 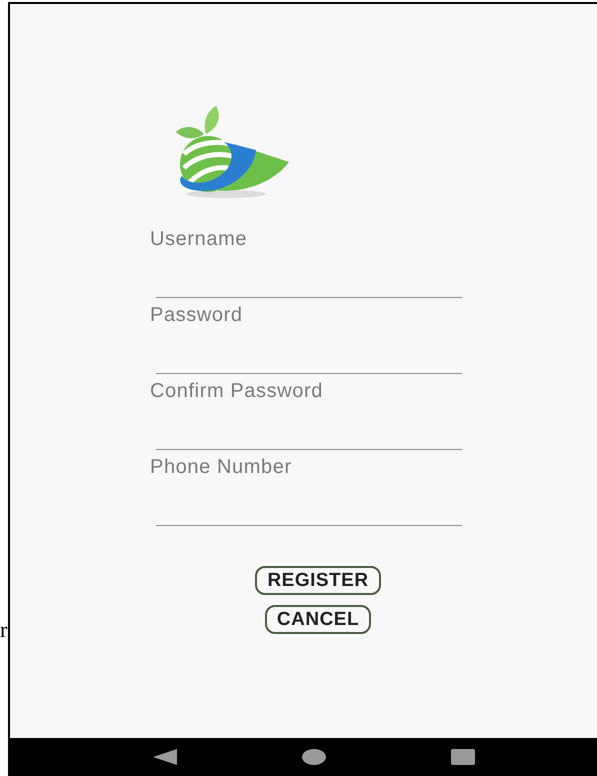 What do you see at coordinates (318, 580) in the screenshot?
I see `action-button: REGISTER` at bounding box center [318, 580].